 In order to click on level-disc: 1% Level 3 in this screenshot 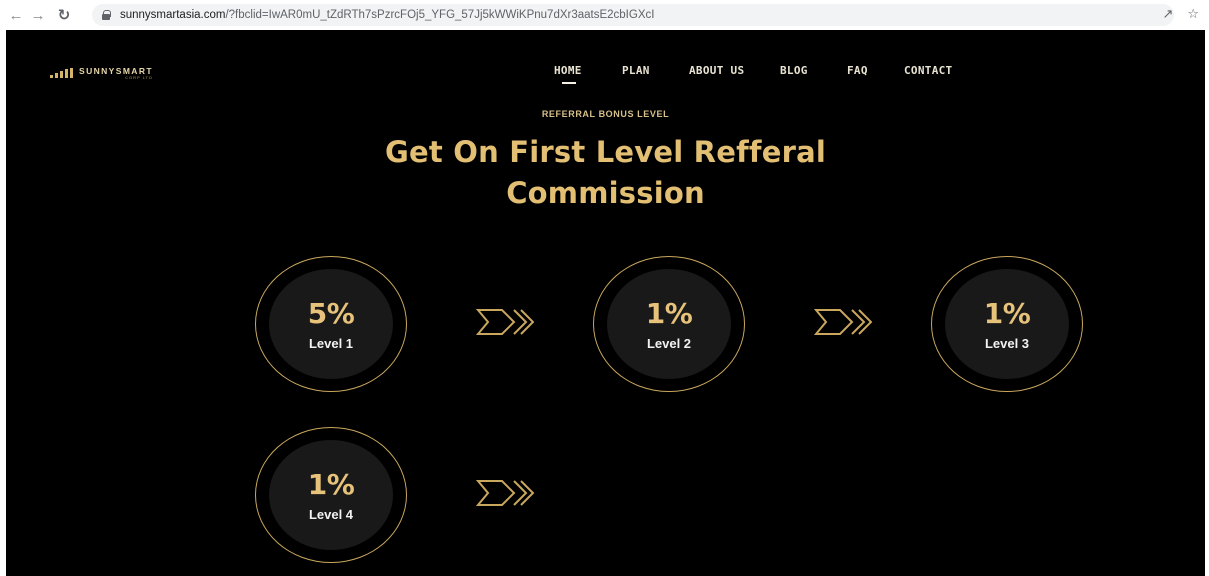, I will do `click(1007, 324)`.